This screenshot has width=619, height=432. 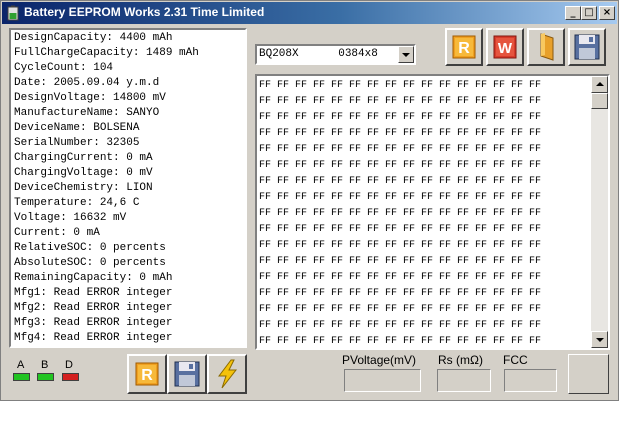 What do you see at coordinates (77, 143) in the screenshot?
I see `info-line: SerialNumber: 32305` at bounding box center [77, 143].